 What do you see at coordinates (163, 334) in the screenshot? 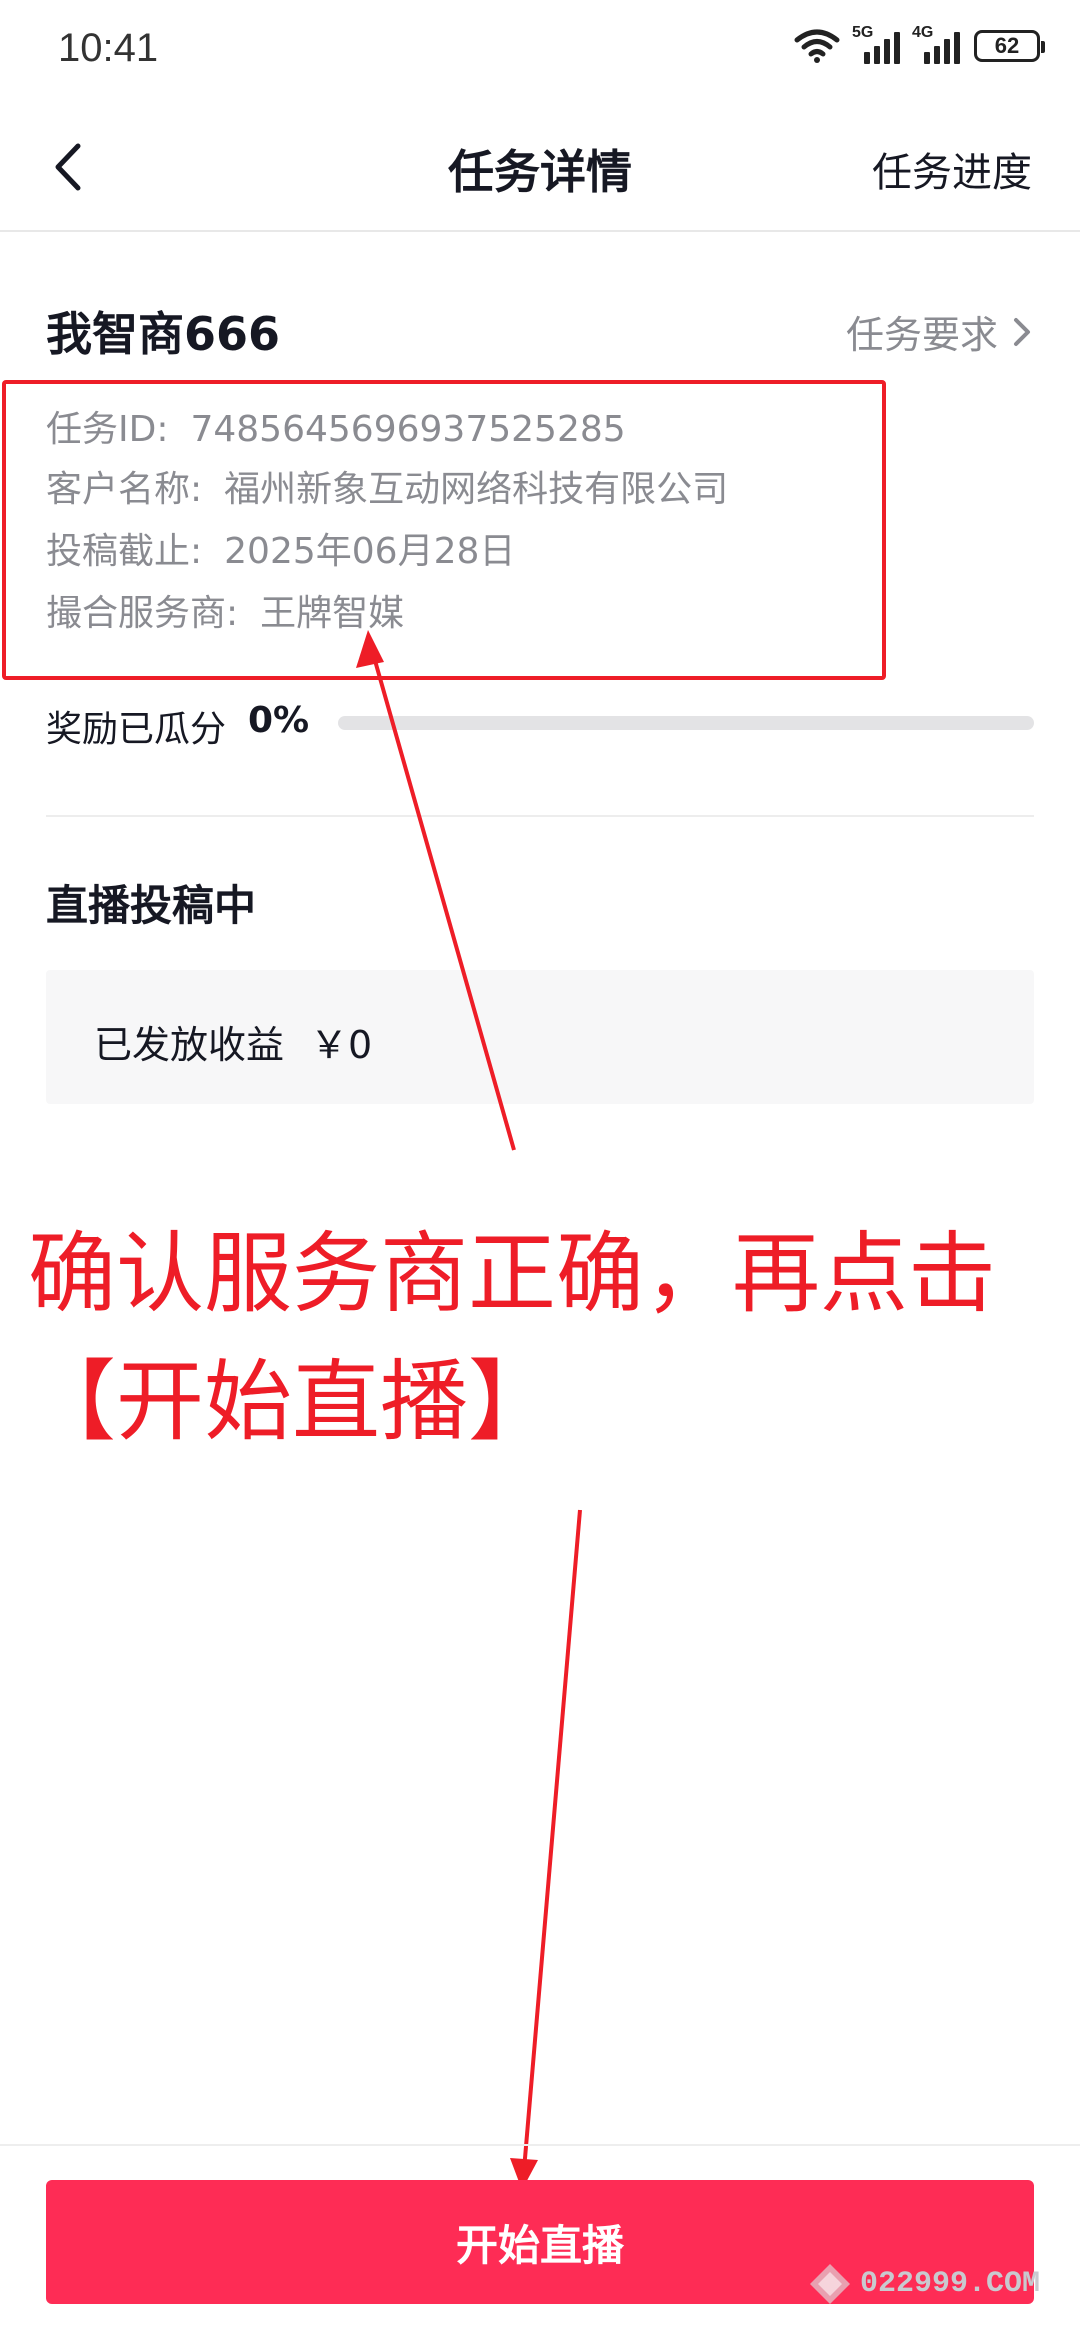
I see `task-name: 我智商666` at bounding box center [163, 334].